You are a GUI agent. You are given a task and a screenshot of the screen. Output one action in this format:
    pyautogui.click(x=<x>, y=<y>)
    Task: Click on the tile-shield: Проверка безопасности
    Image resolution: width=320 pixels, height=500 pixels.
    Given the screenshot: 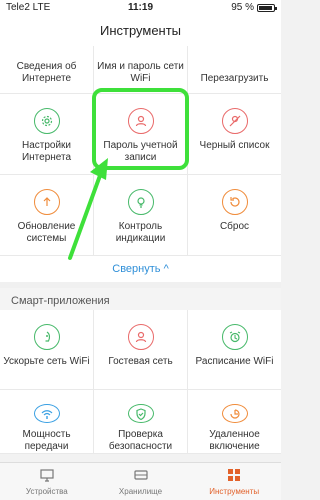 What is the action you would take?
    pyautogui.click(x=141, y=422)
    